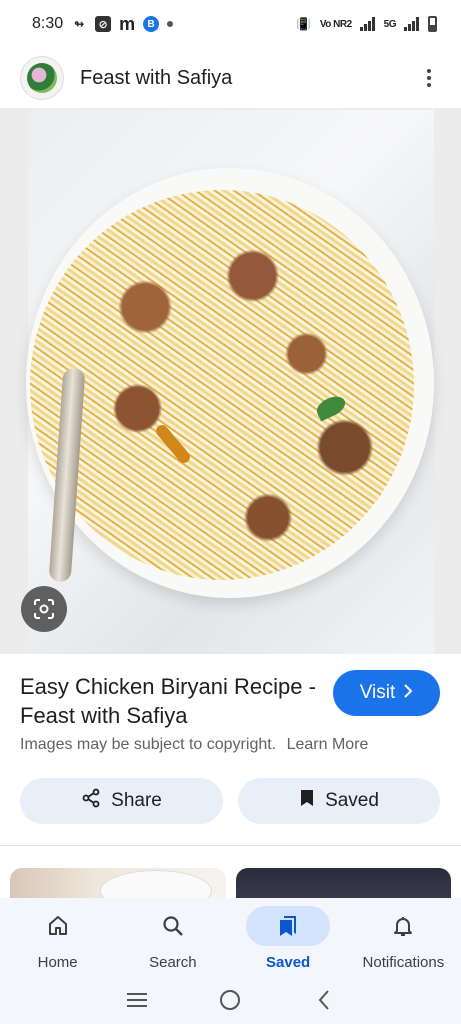  What do you see at coordinates (403, 962) in the screenshot?
I see `nav-label-notifications: Notifications` at bounding box center [403, 962].